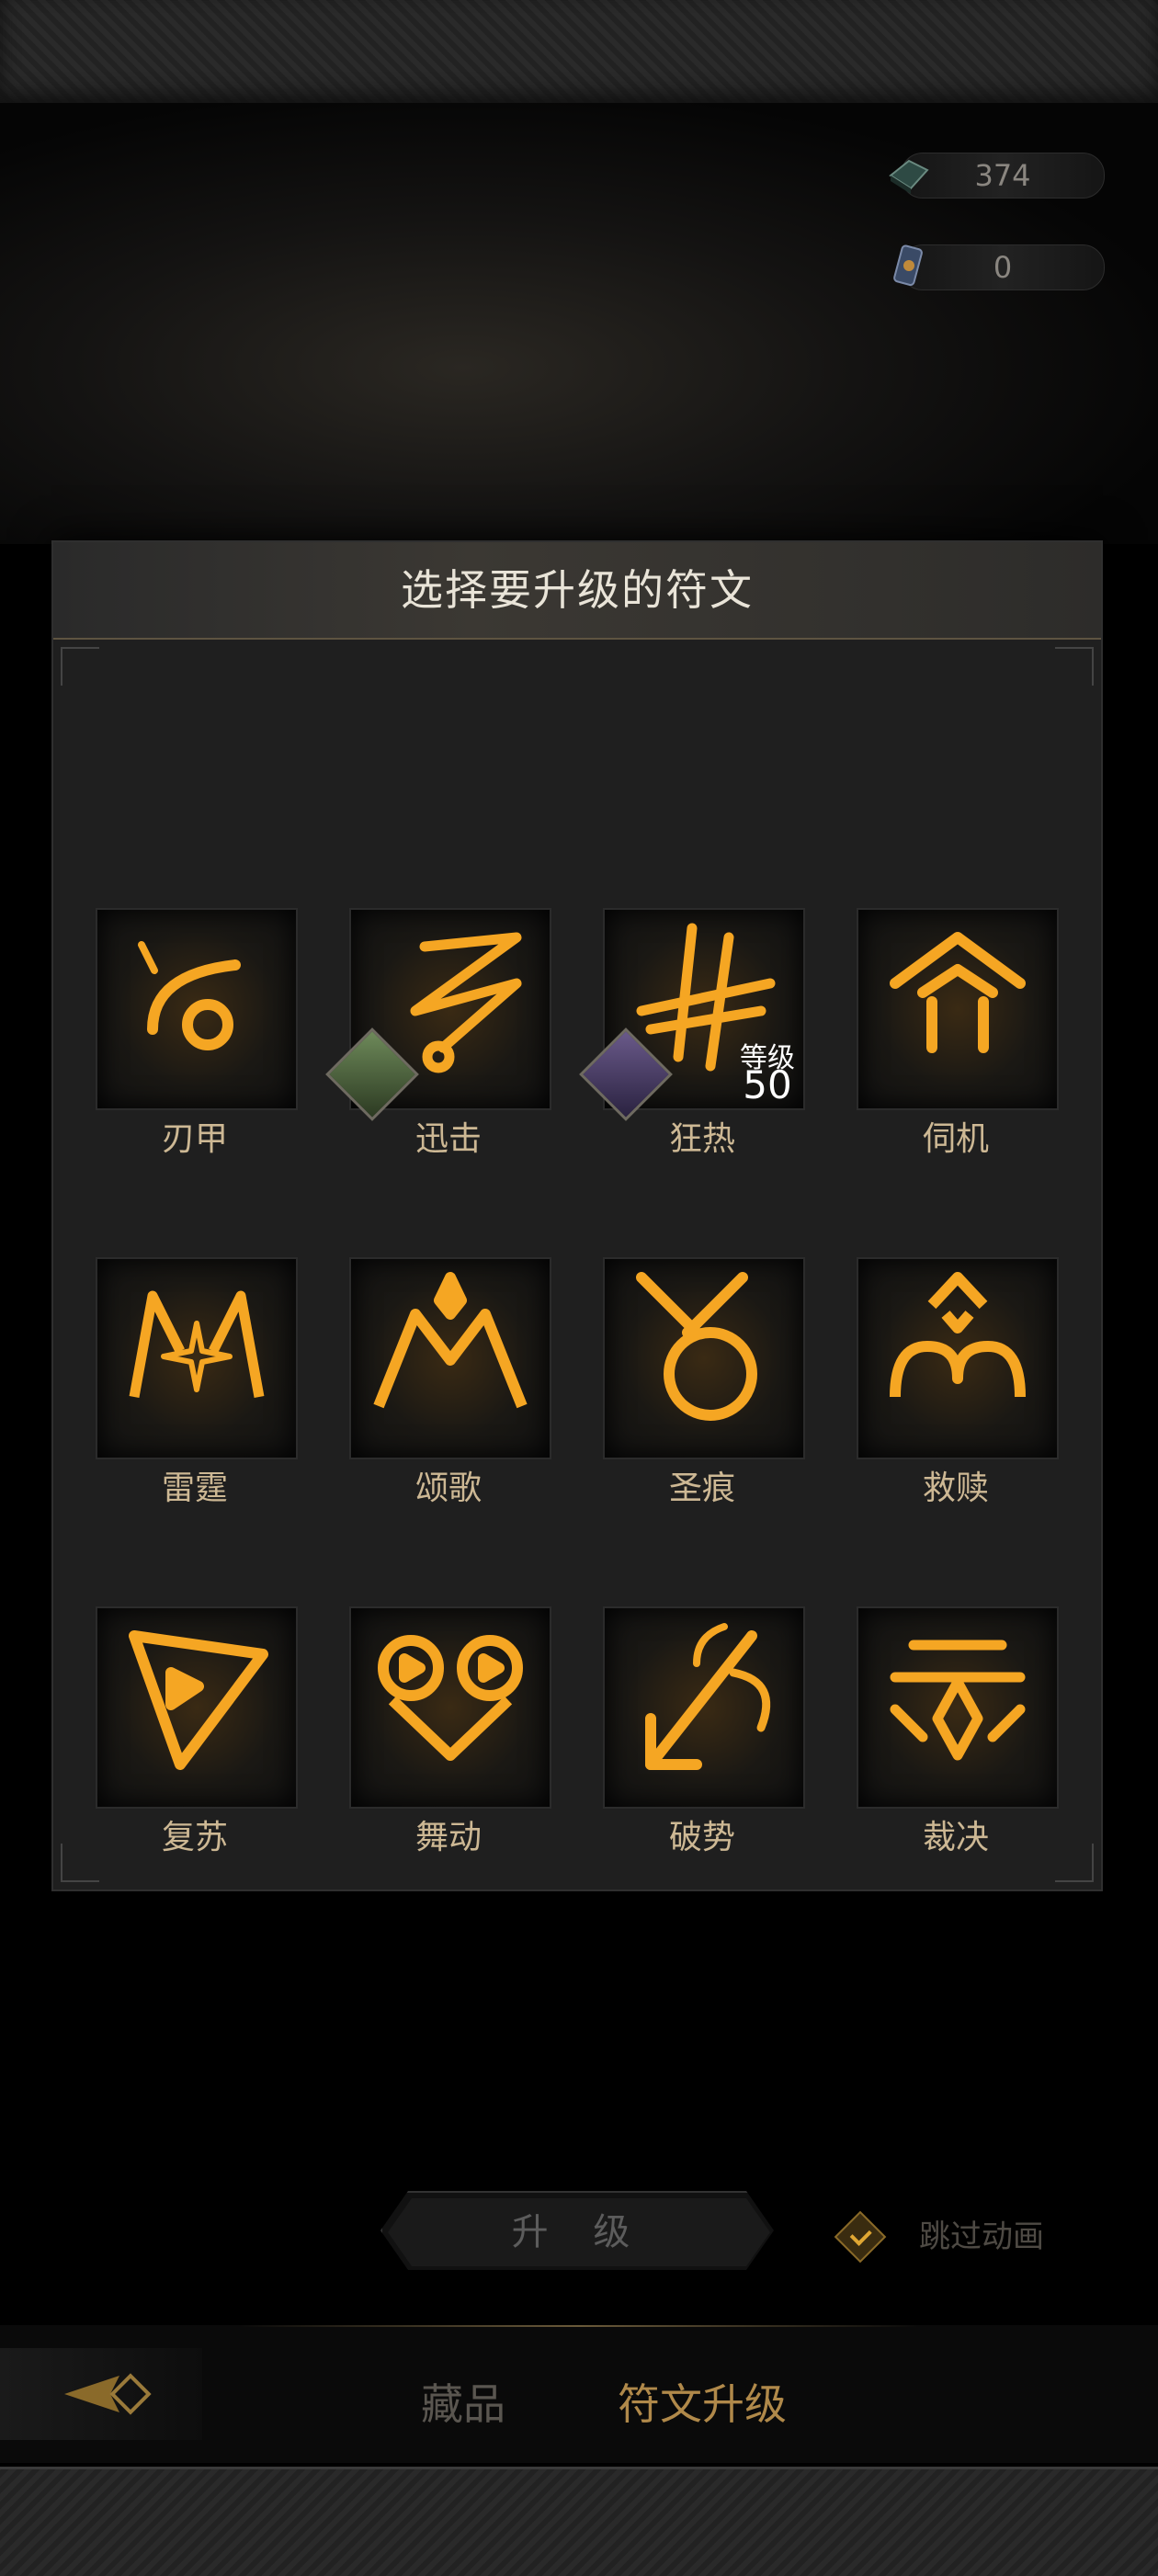 This screenshot has height=2576, width=1158. Describe the element at coordinates (579, 2521) in the screenshot. I see `bottom-ornament-bar` at that location.